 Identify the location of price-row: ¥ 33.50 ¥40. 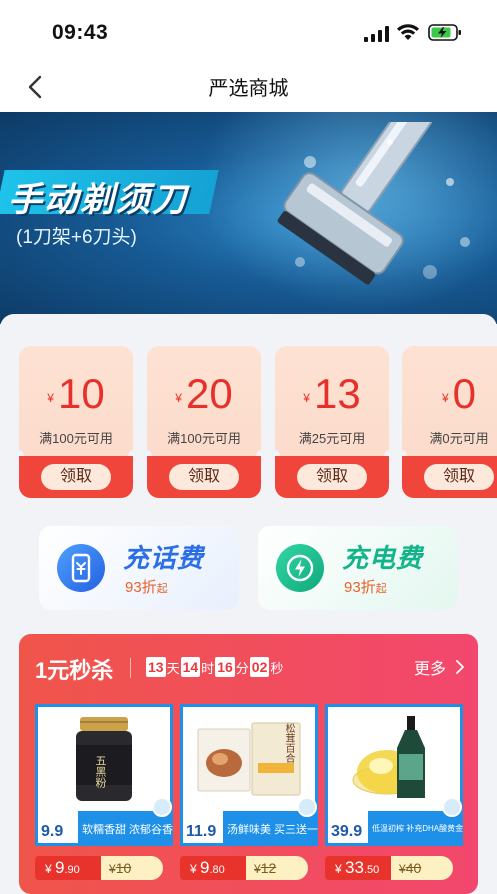
(394, 868).